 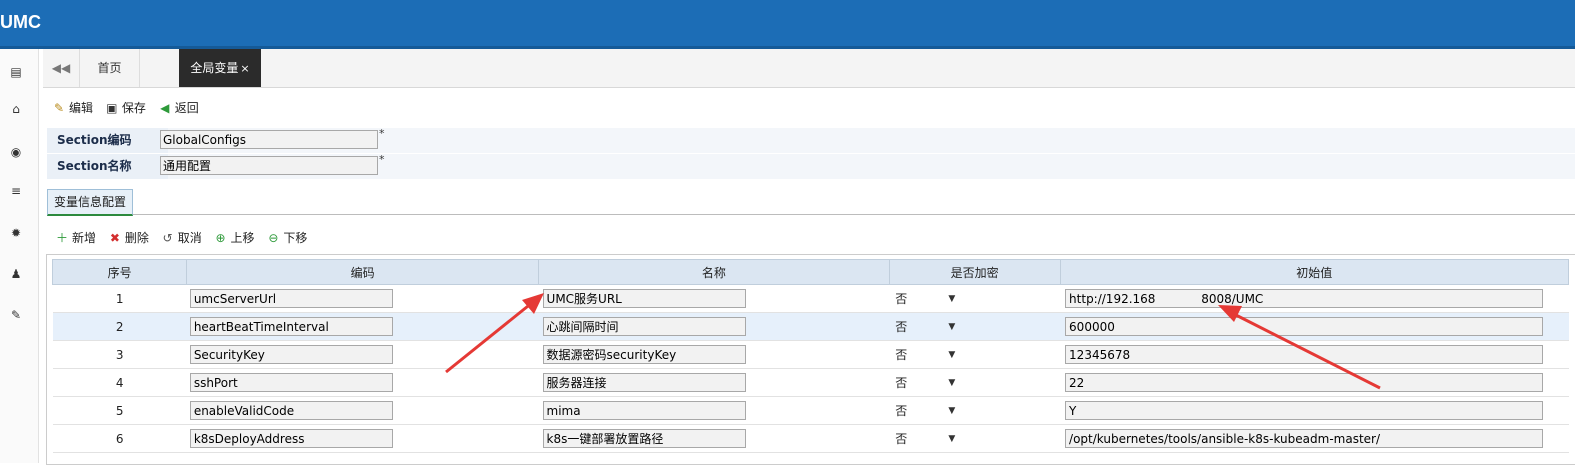 What do you see at coordinates (269, 165) in the screenshot?
I see `section-name-input` at bounding box center [269, 165].